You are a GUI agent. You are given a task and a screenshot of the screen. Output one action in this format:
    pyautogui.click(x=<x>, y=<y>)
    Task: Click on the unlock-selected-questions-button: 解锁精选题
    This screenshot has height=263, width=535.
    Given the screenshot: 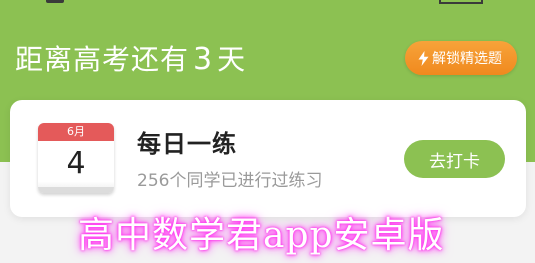 What is the action you would take?
    pyautogui.click(x=461, y=58)
    